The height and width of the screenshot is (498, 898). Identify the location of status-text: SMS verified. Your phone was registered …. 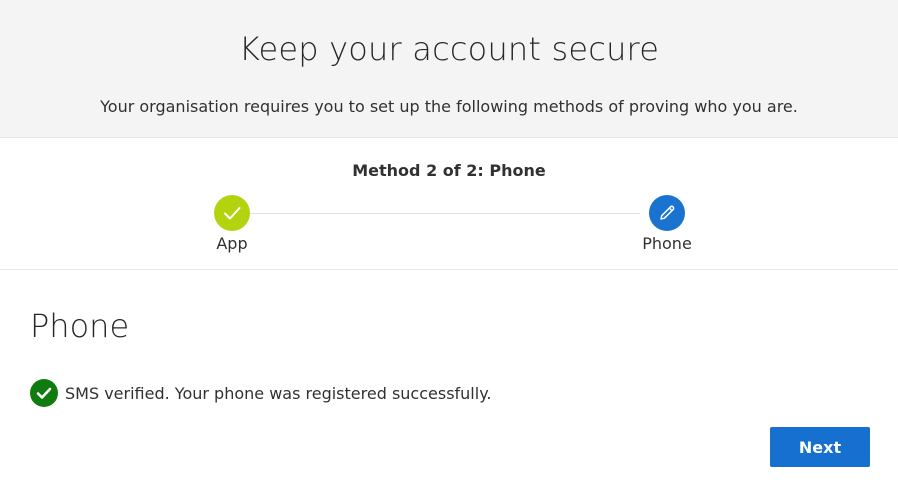
(278, 393).